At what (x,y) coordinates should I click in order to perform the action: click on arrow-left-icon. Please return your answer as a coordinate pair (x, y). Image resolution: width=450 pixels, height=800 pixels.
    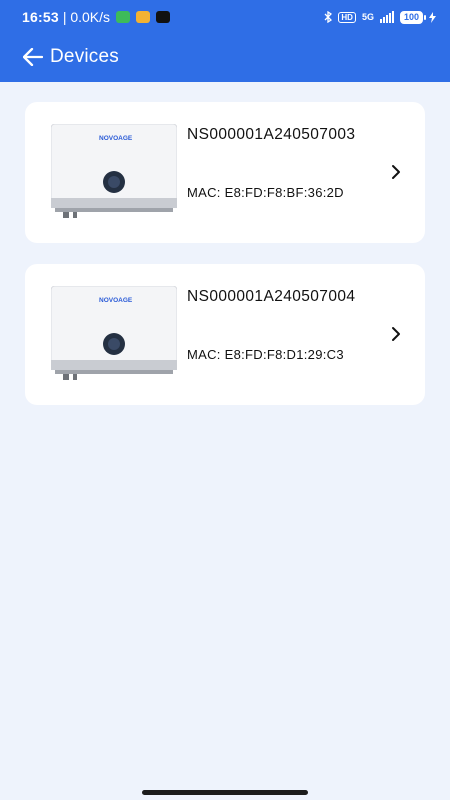
    Looking at the image, I should click on (33, 57).